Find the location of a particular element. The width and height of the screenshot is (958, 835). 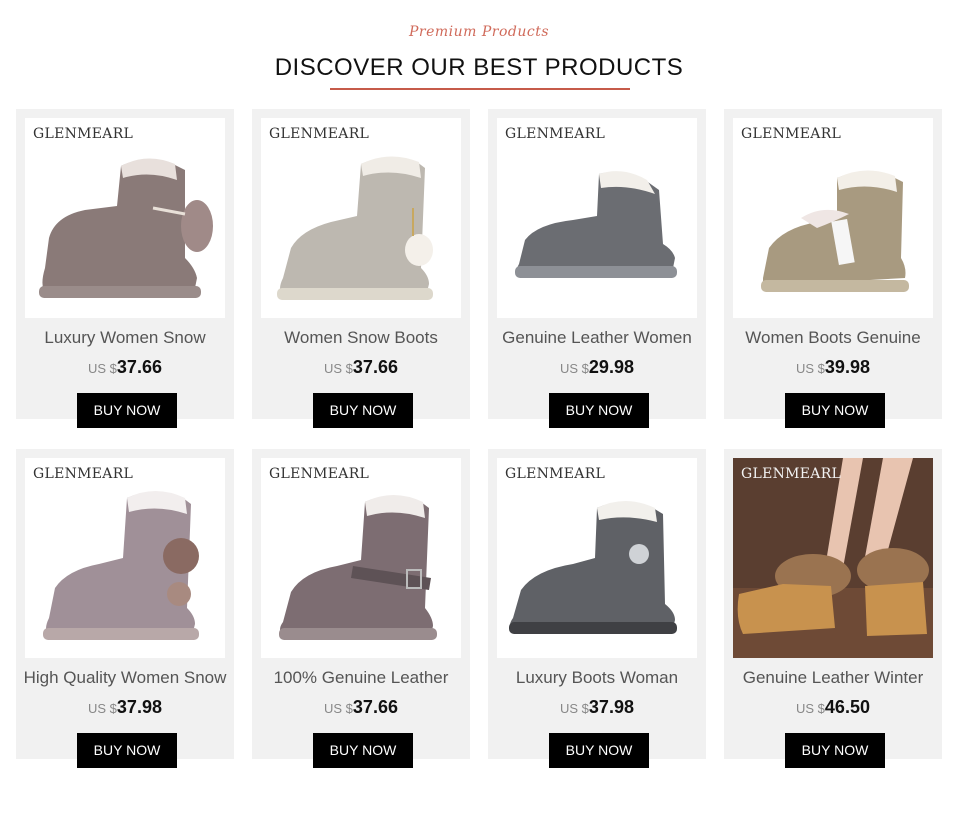

product-price: US $29.98 is located at coordinates (597, 367).